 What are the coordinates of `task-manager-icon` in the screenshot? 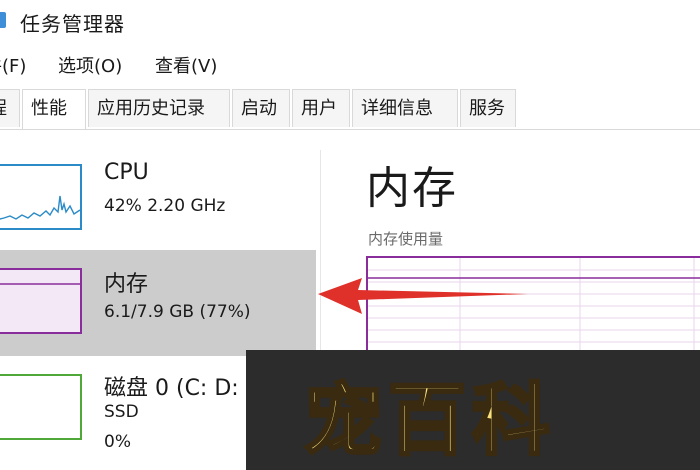 It's located at (3, 20).